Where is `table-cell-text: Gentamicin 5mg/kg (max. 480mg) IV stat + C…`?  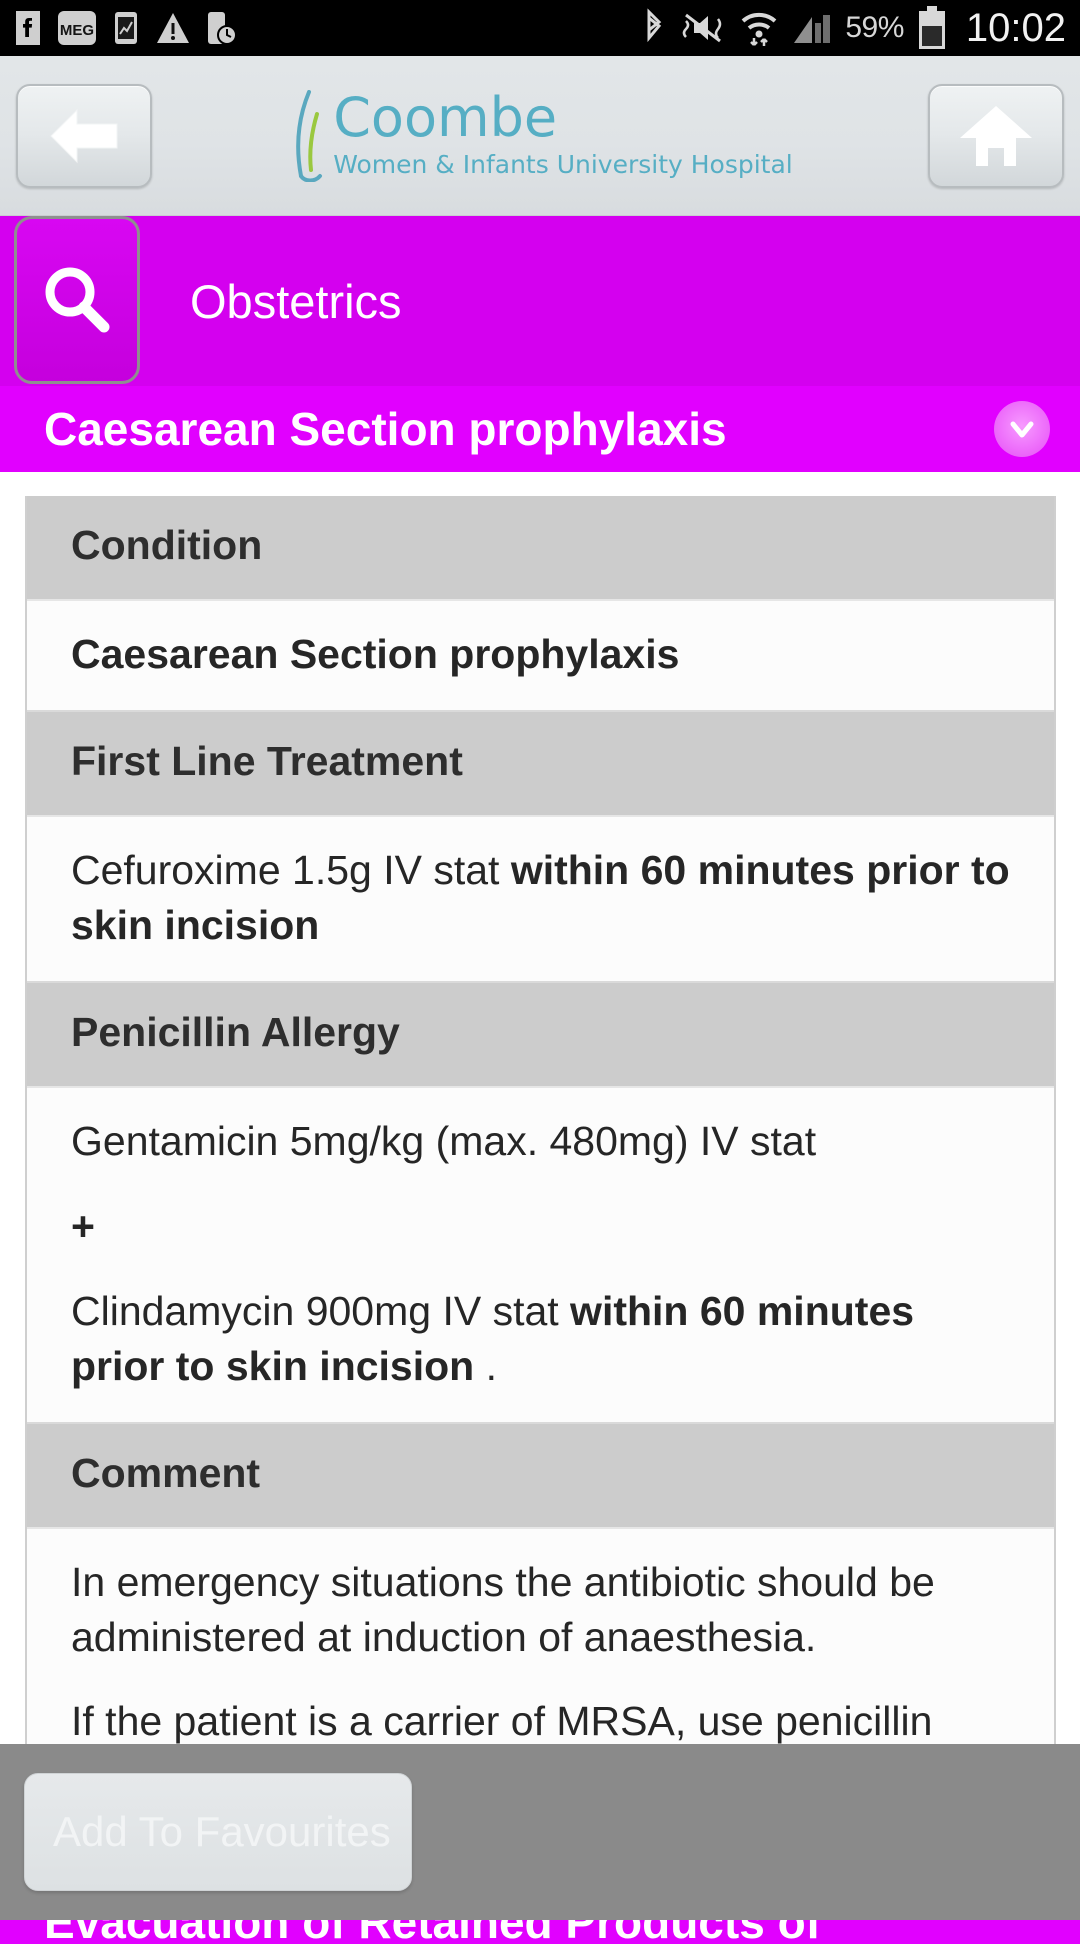 table-cell-text: Gentamicin 5mg/kg (max. 480mg) IV stat + C… is located at coordinates (493, 1253).